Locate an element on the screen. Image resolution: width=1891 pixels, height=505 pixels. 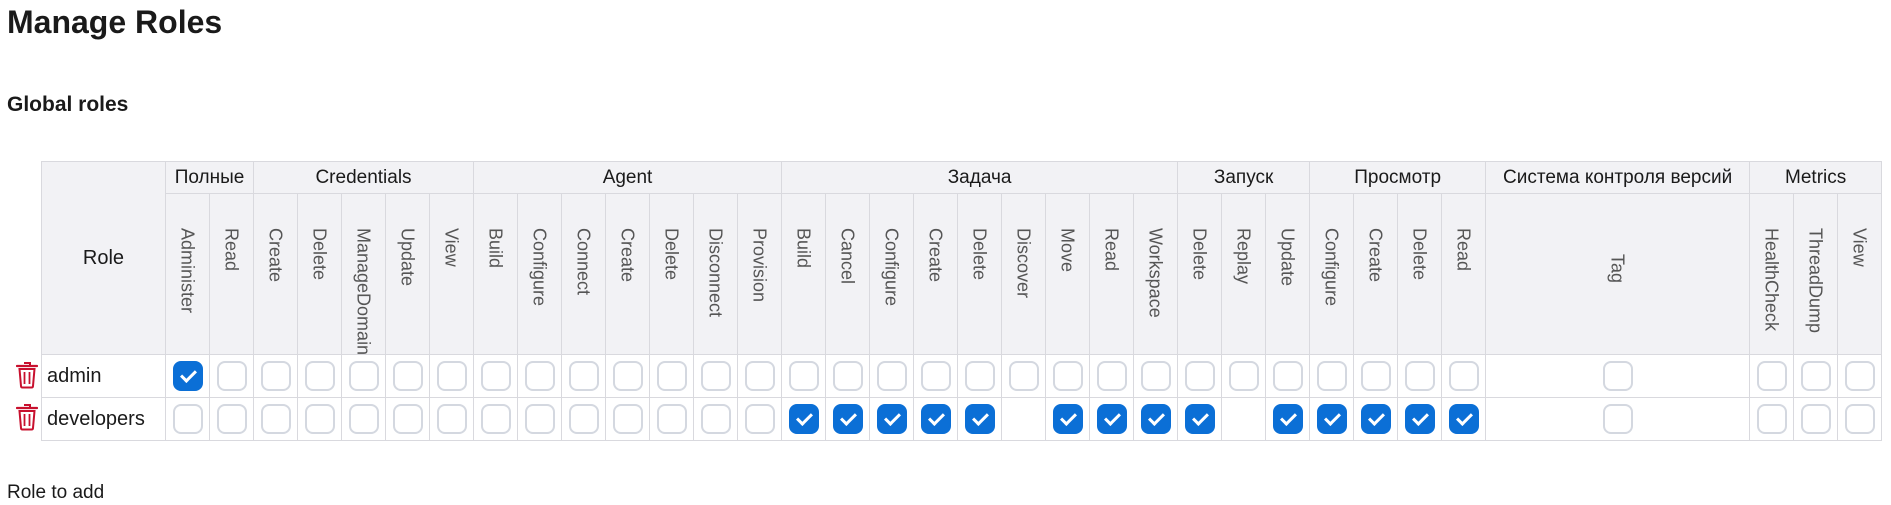
permission-cell-discover is located at coordinates (1024, 376).